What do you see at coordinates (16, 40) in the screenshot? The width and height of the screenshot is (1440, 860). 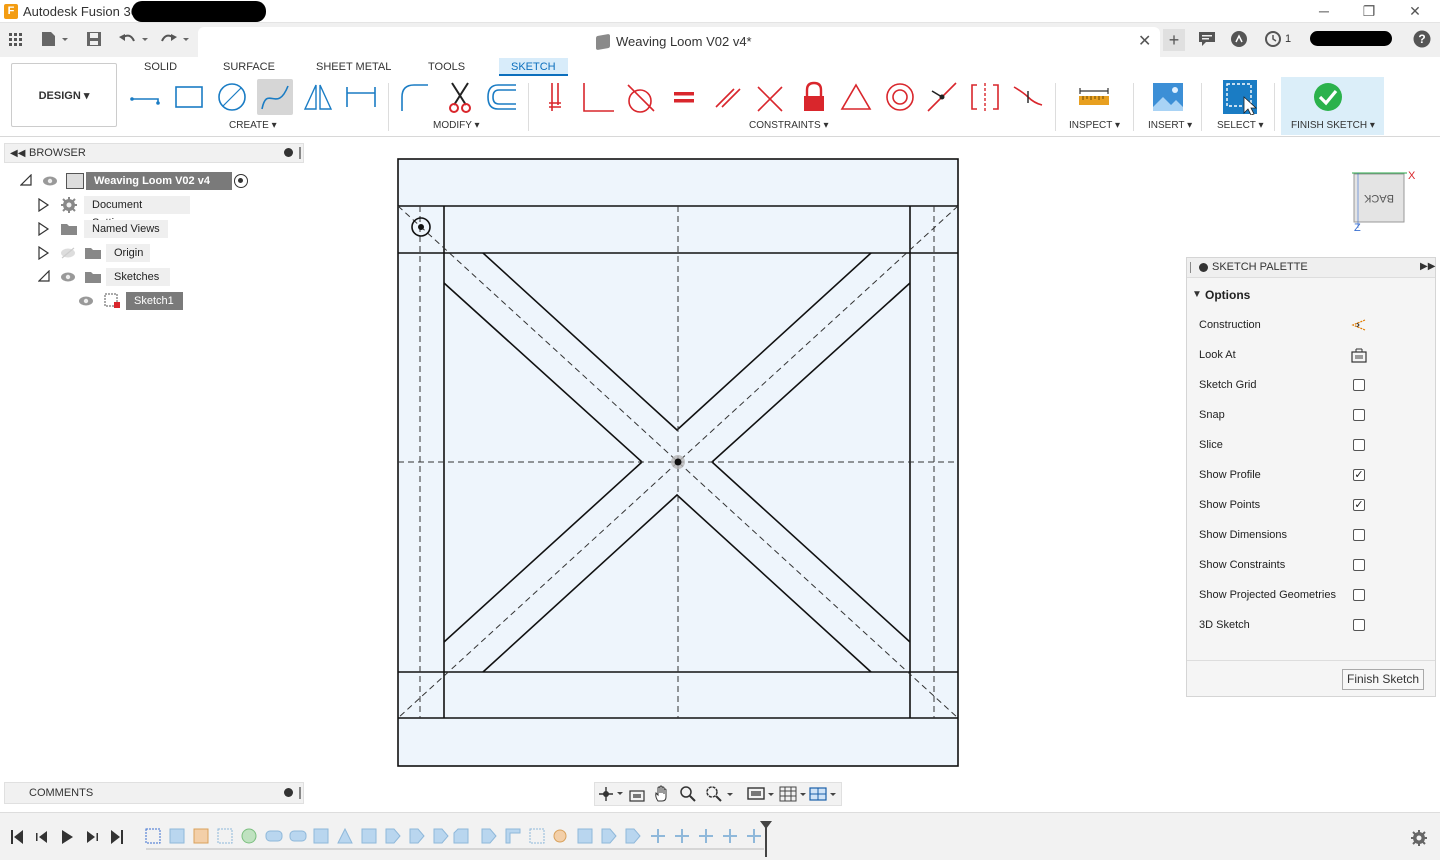 I see `data-panel-grid-icon` at bounding box center [16, 40].